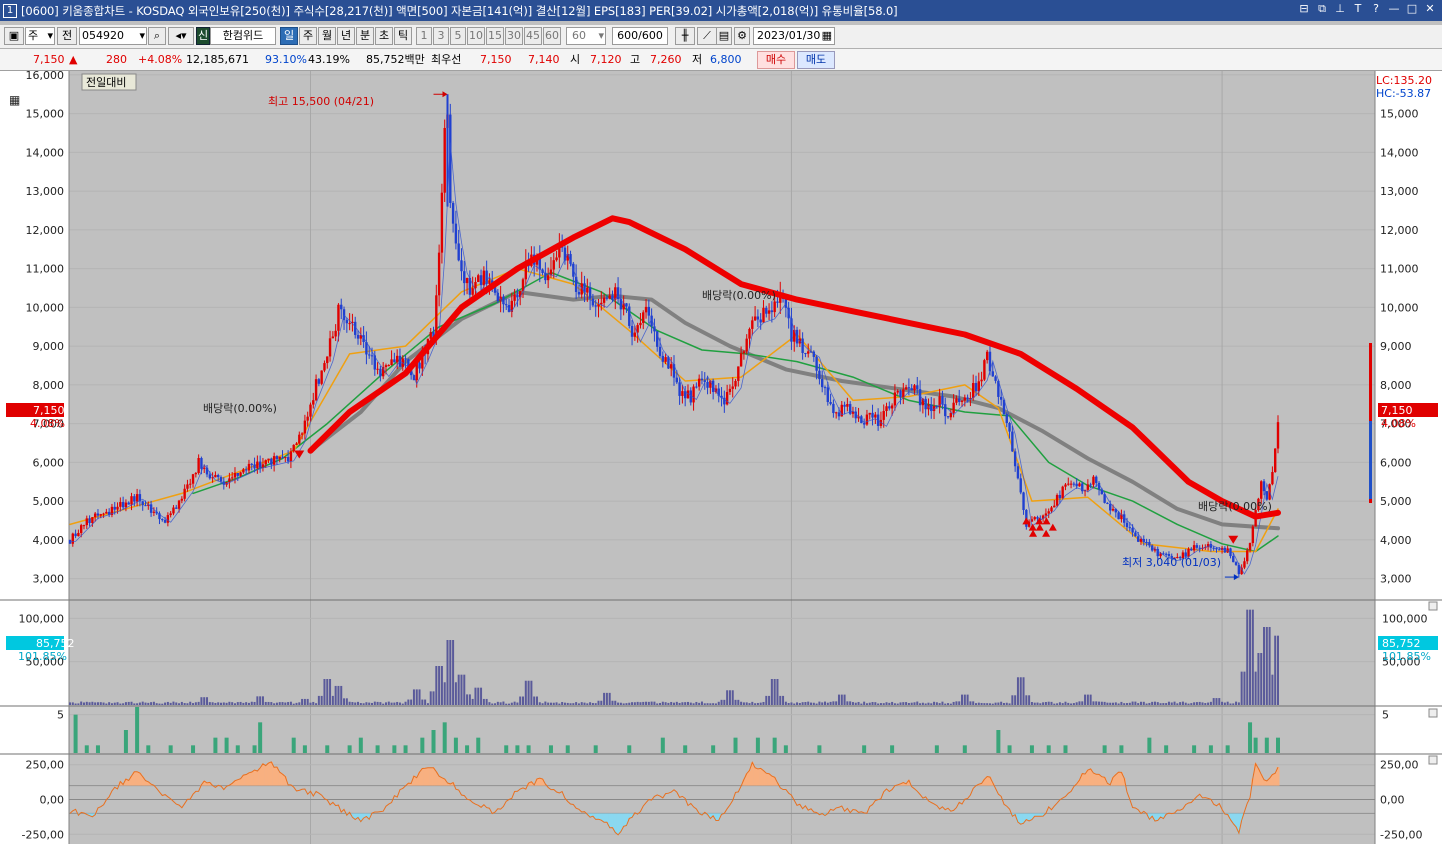 The image size is (1442, 844). Describe the element at coordinates (1304, 9) in the screenshot. I see `layout-icon: ⊟` at that location.